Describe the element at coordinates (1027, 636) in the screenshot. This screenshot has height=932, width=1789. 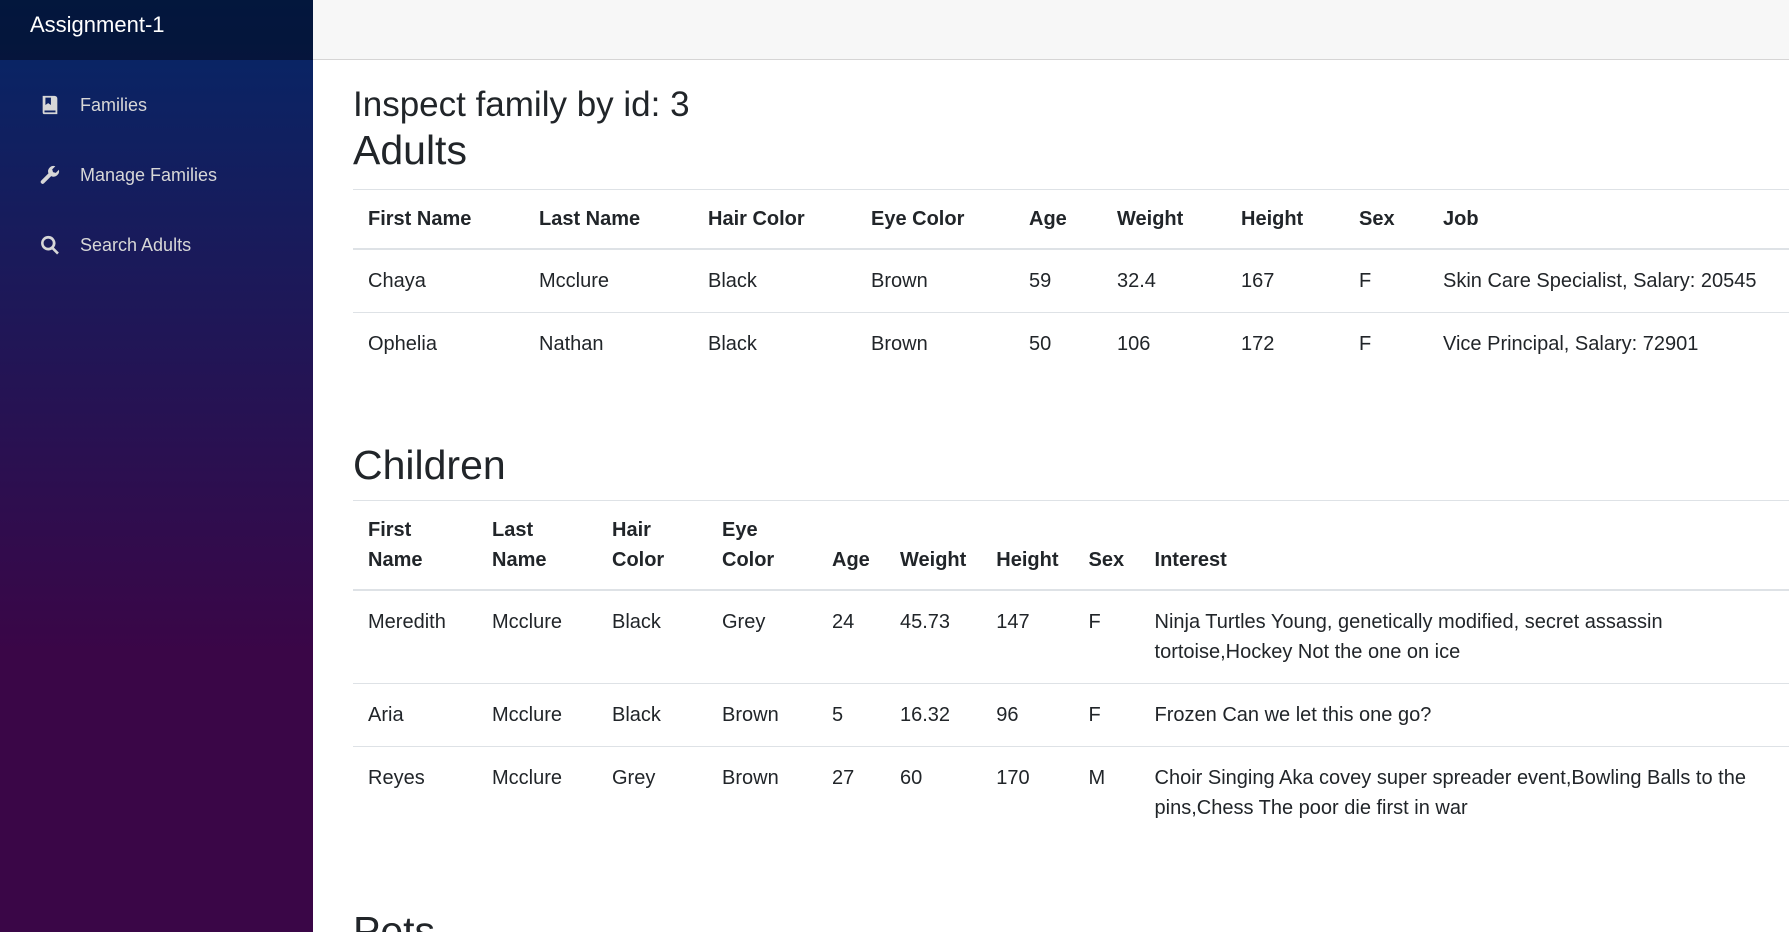
I see `cell-height: 147` at that location.